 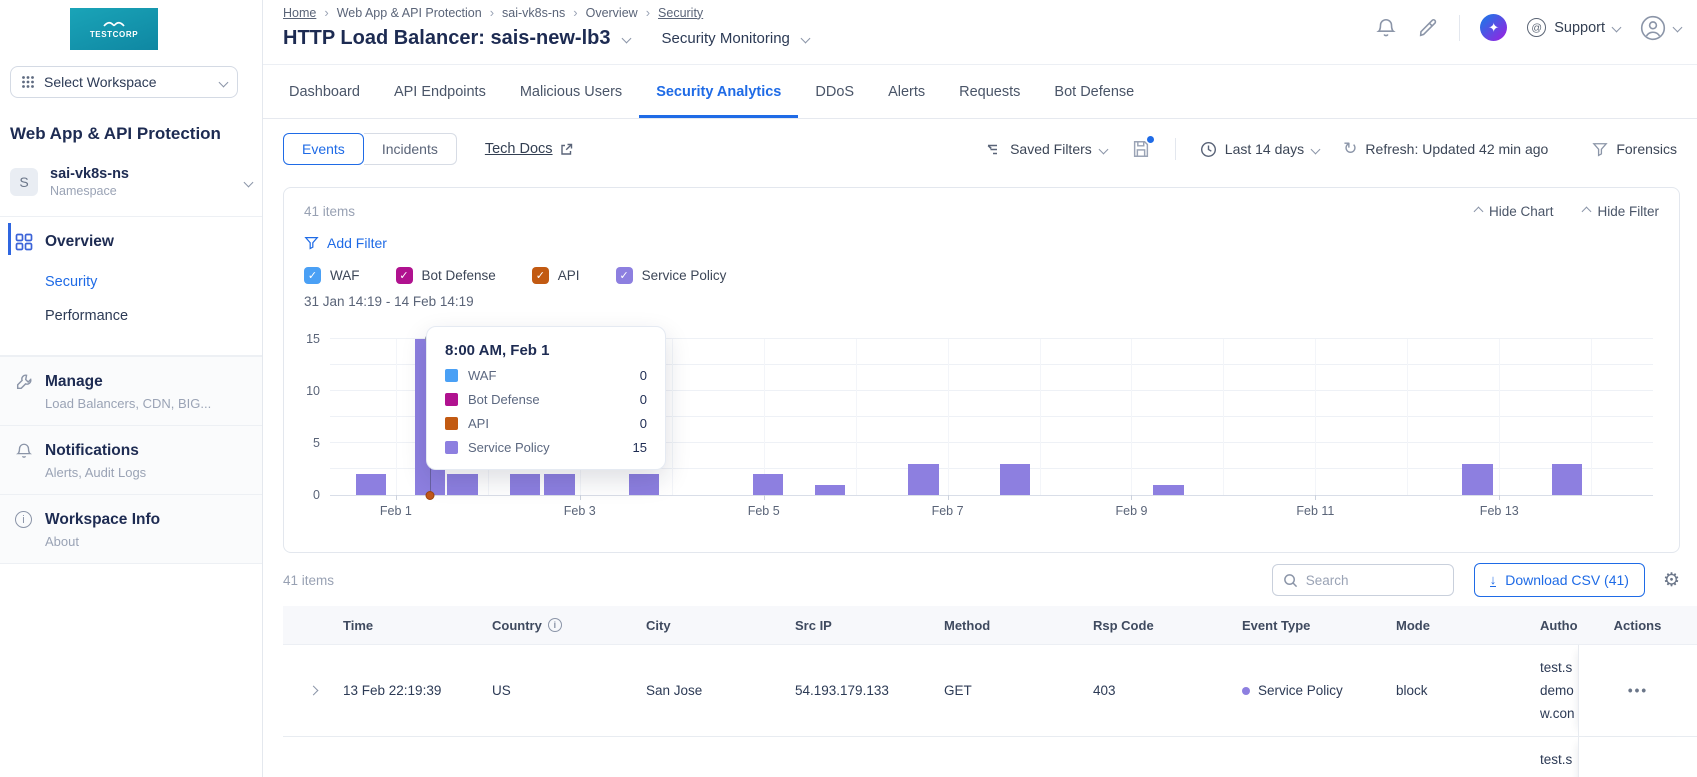 I want to click on header-country: Country i, so click(x=569, y=625).